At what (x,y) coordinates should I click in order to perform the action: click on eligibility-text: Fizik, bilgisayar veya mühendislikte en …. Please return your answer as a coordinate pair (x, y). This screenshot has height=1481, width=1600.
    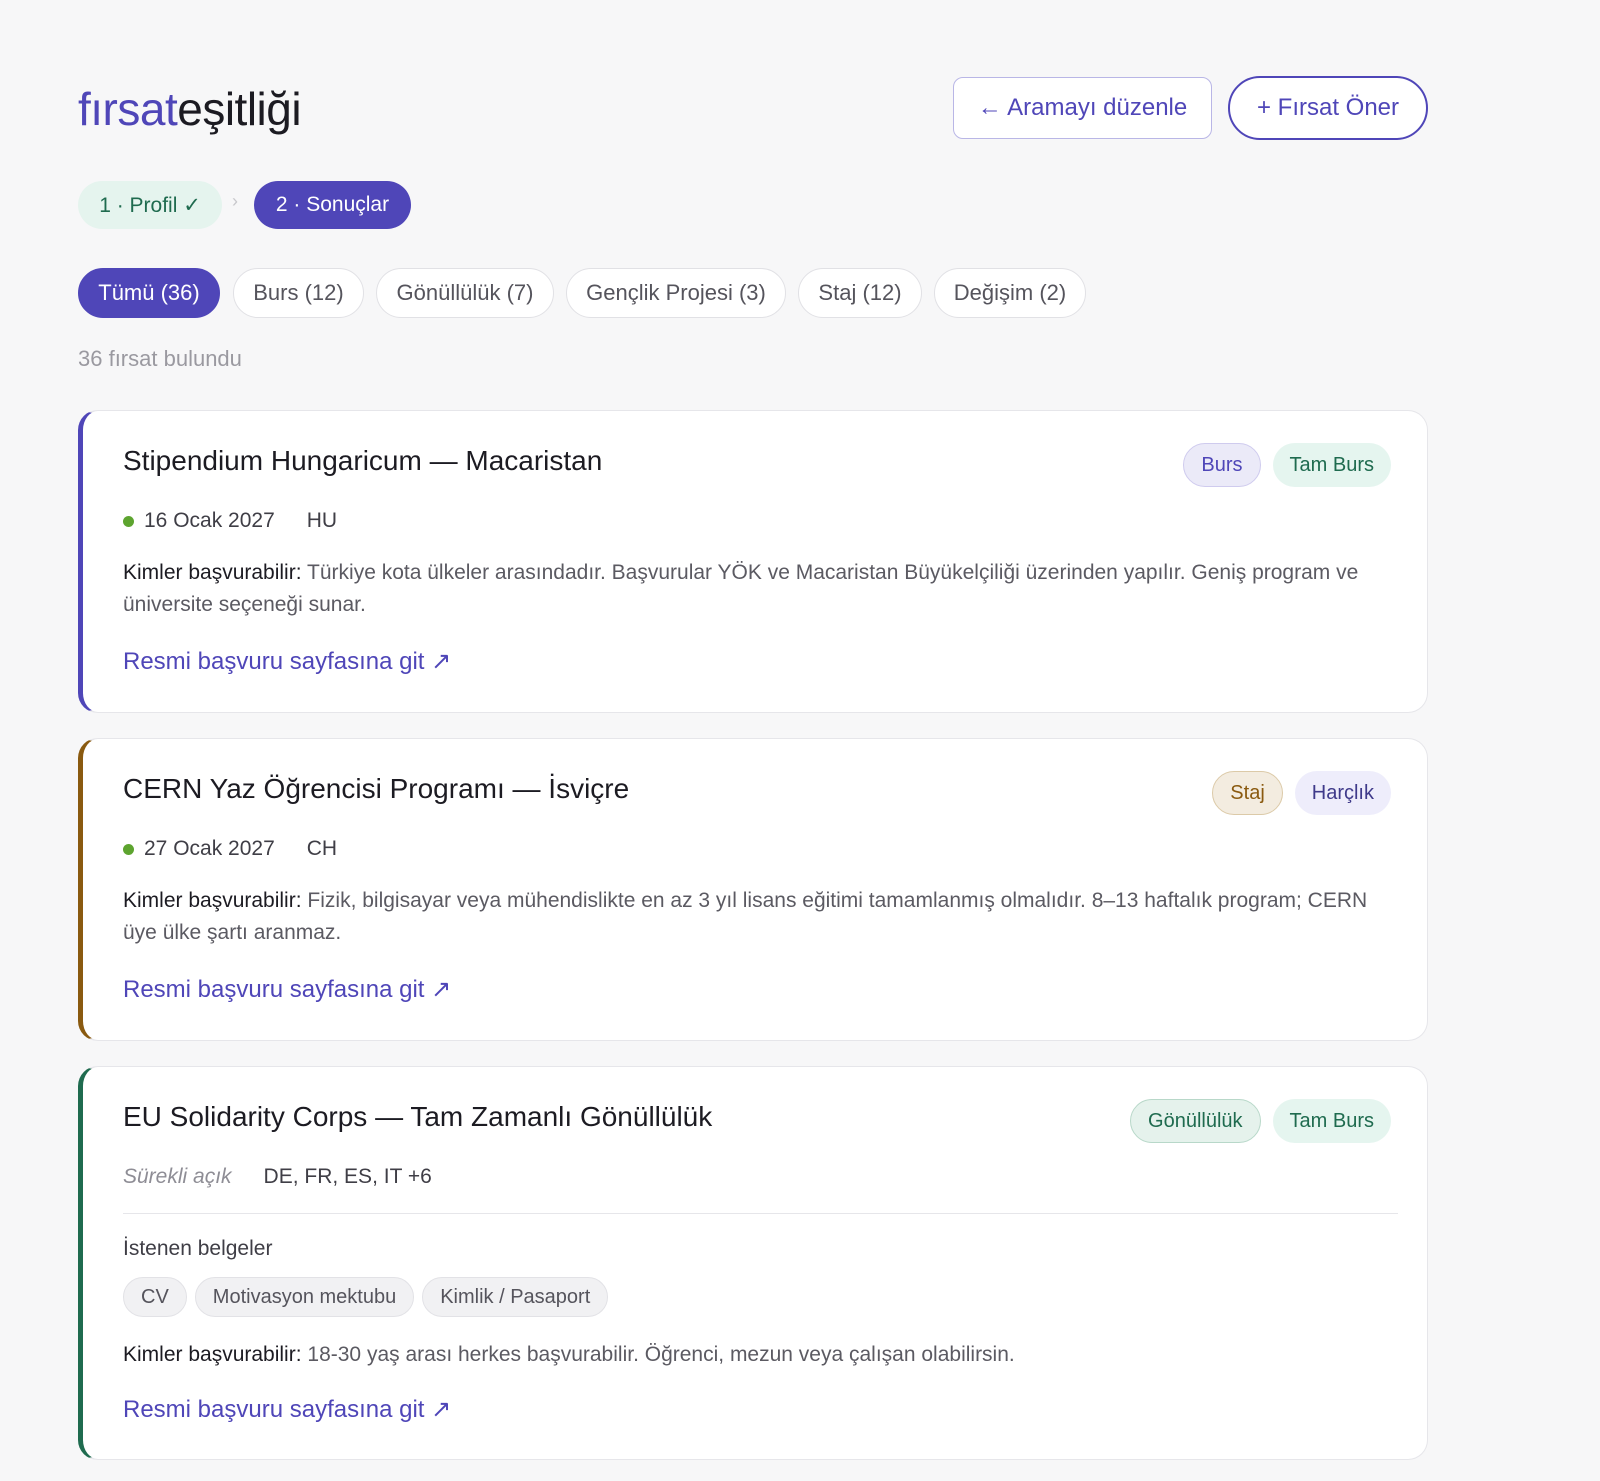
    Looking at the image, I should click on (745, 916).